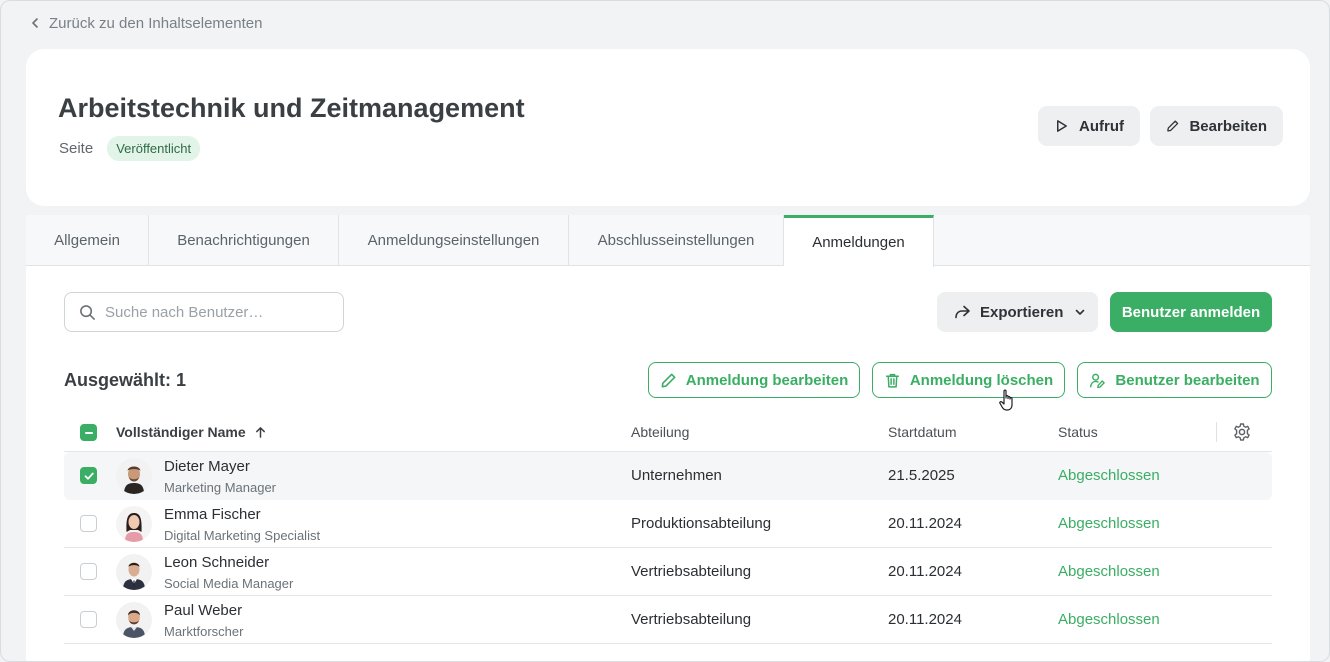 Image resolution: width=1330 pixels, height=662 pixels. Describe the element at coordinates (1187, 380) in the screenshot. I see `edit-user-label: Benutzer bearbeiten` at that location.